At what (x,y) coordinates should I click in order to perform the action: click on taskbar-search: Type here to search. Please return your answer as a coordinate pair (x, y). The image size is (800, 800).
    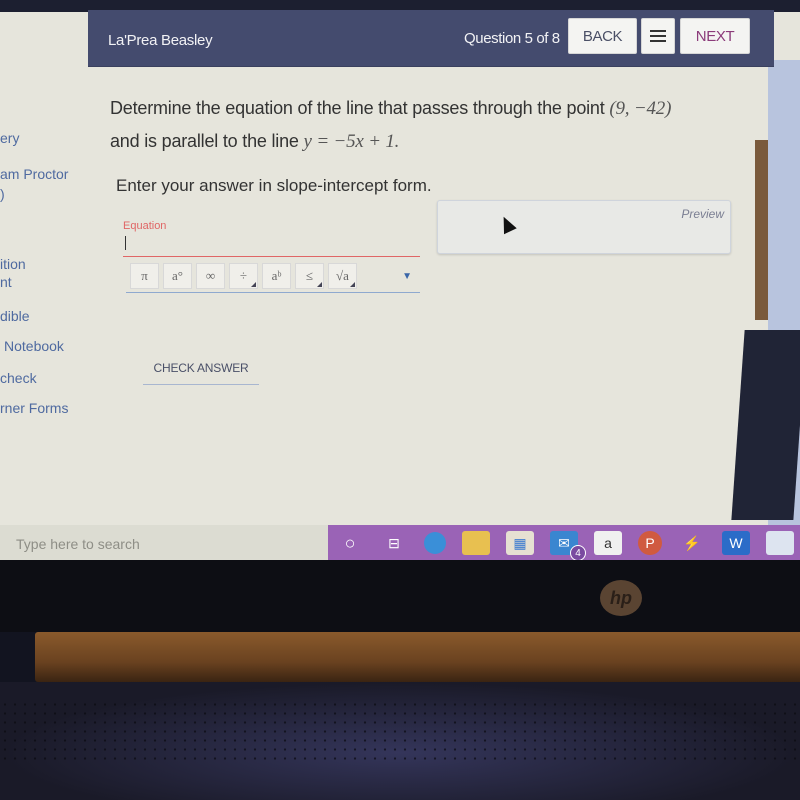
    Looking at the image, I should click on (164, 542).